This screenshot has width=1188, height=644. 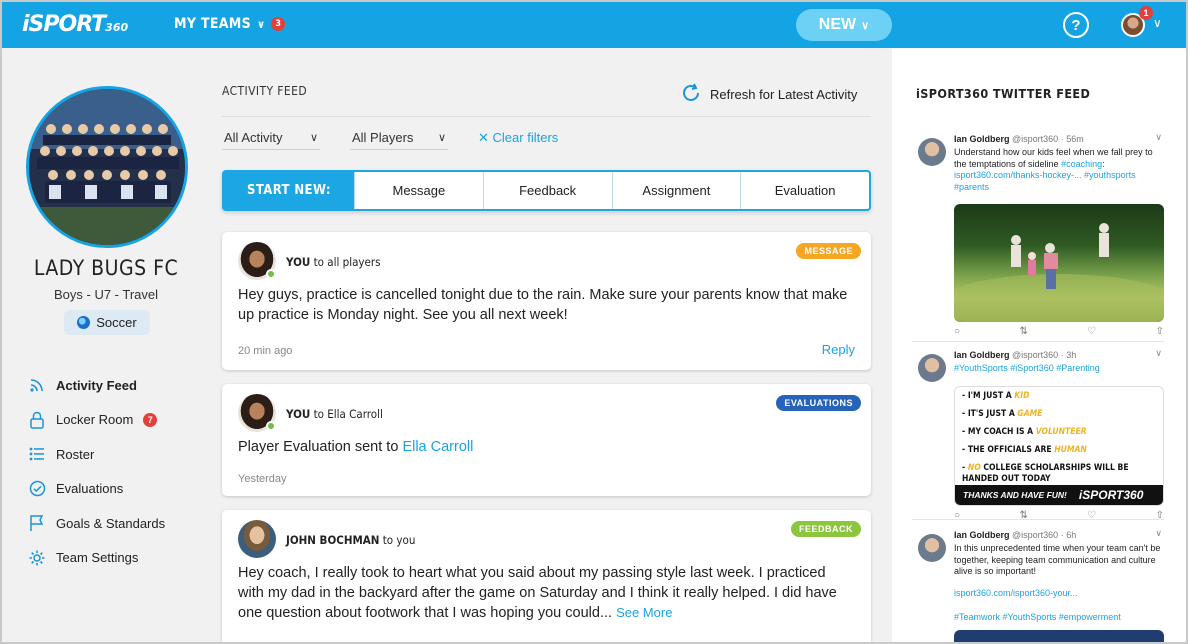 What do you see at coordinates (838, 349) in the screenshot?
I see `reply-button: Reply` at bounding box center [838, 349].